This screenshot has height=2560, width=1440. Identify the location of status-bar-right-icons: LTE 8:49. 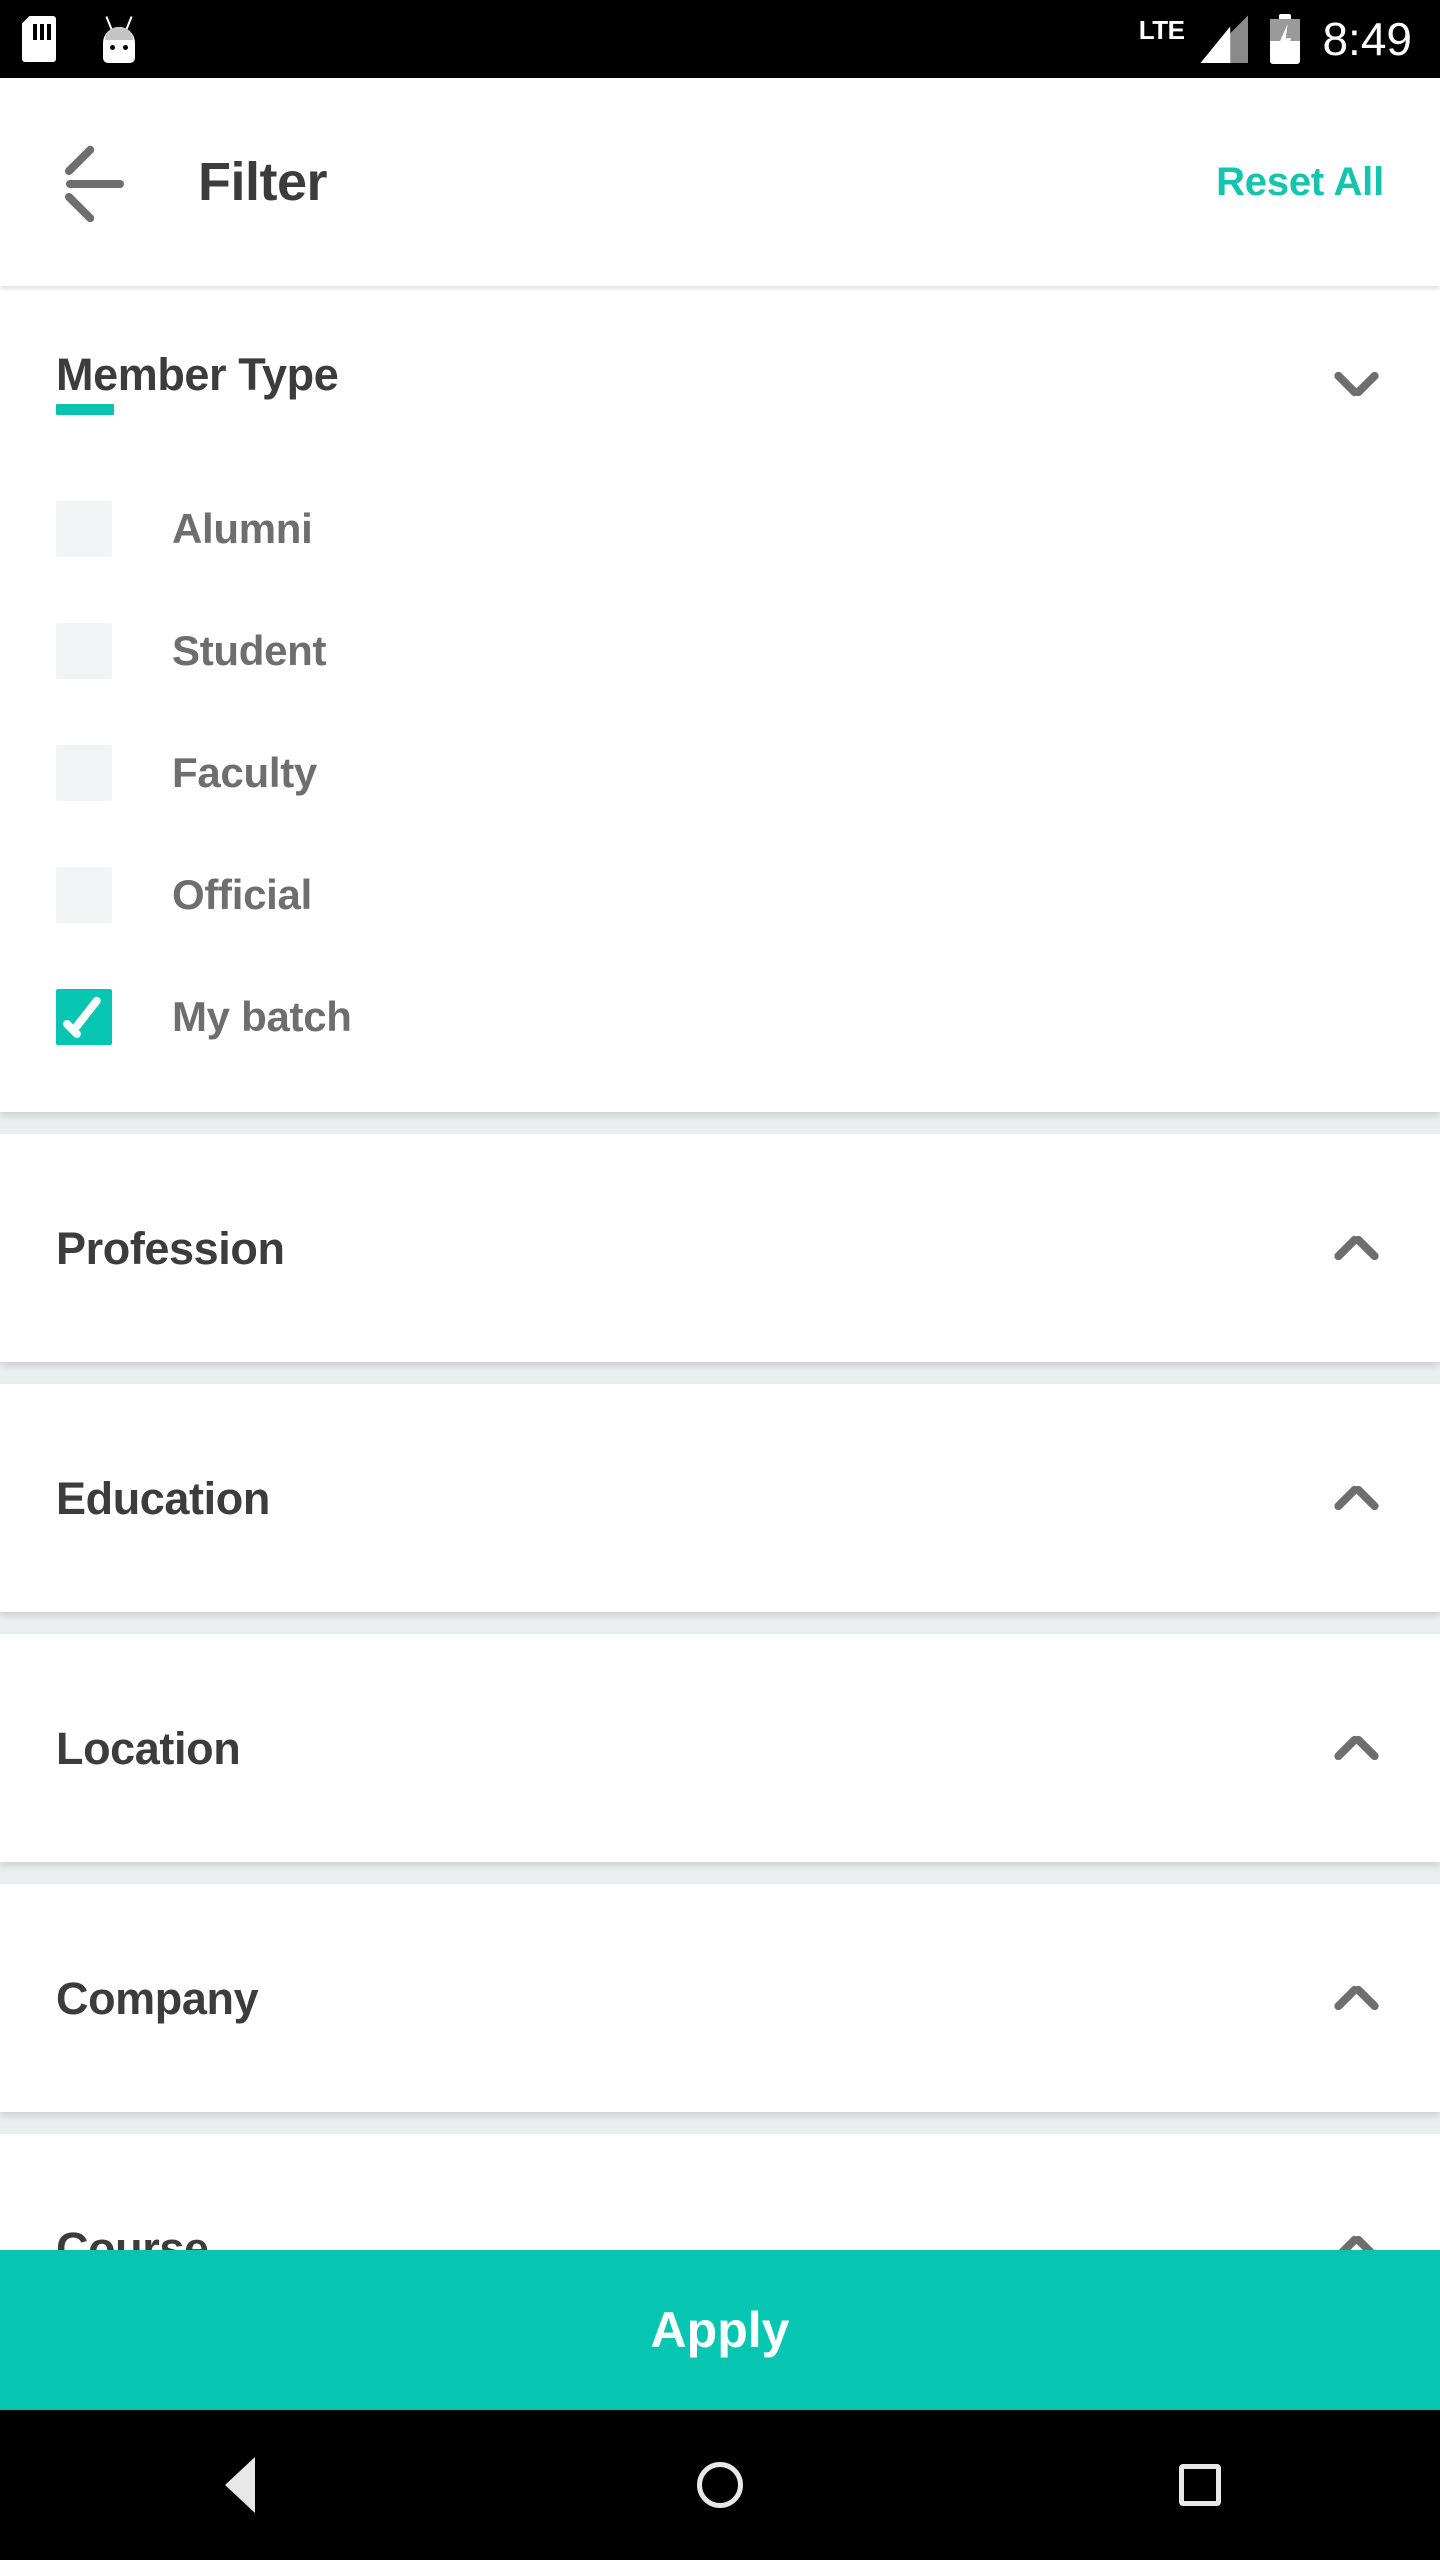
(1275, 39).